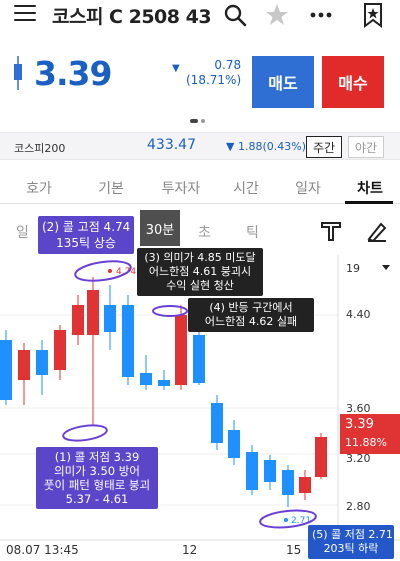 Image resolution: width=400 pixels, height=561 pixels. What do you see at coordinates (277, 15) in the screenshot?
I see `star-icon` at bounding box center [277, 15].